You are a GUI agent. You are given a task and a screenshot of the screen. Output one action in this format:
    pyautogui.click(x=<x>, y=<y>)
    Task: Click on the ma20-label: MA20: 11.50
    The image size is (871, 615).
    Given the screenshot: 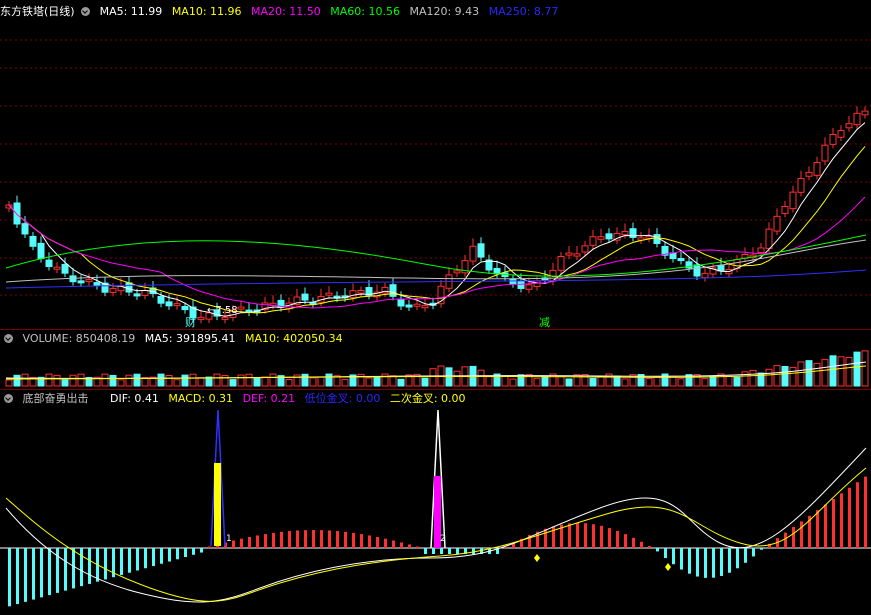 What is the action you would take?
    pyautogui.click(x=286, y=11)
    